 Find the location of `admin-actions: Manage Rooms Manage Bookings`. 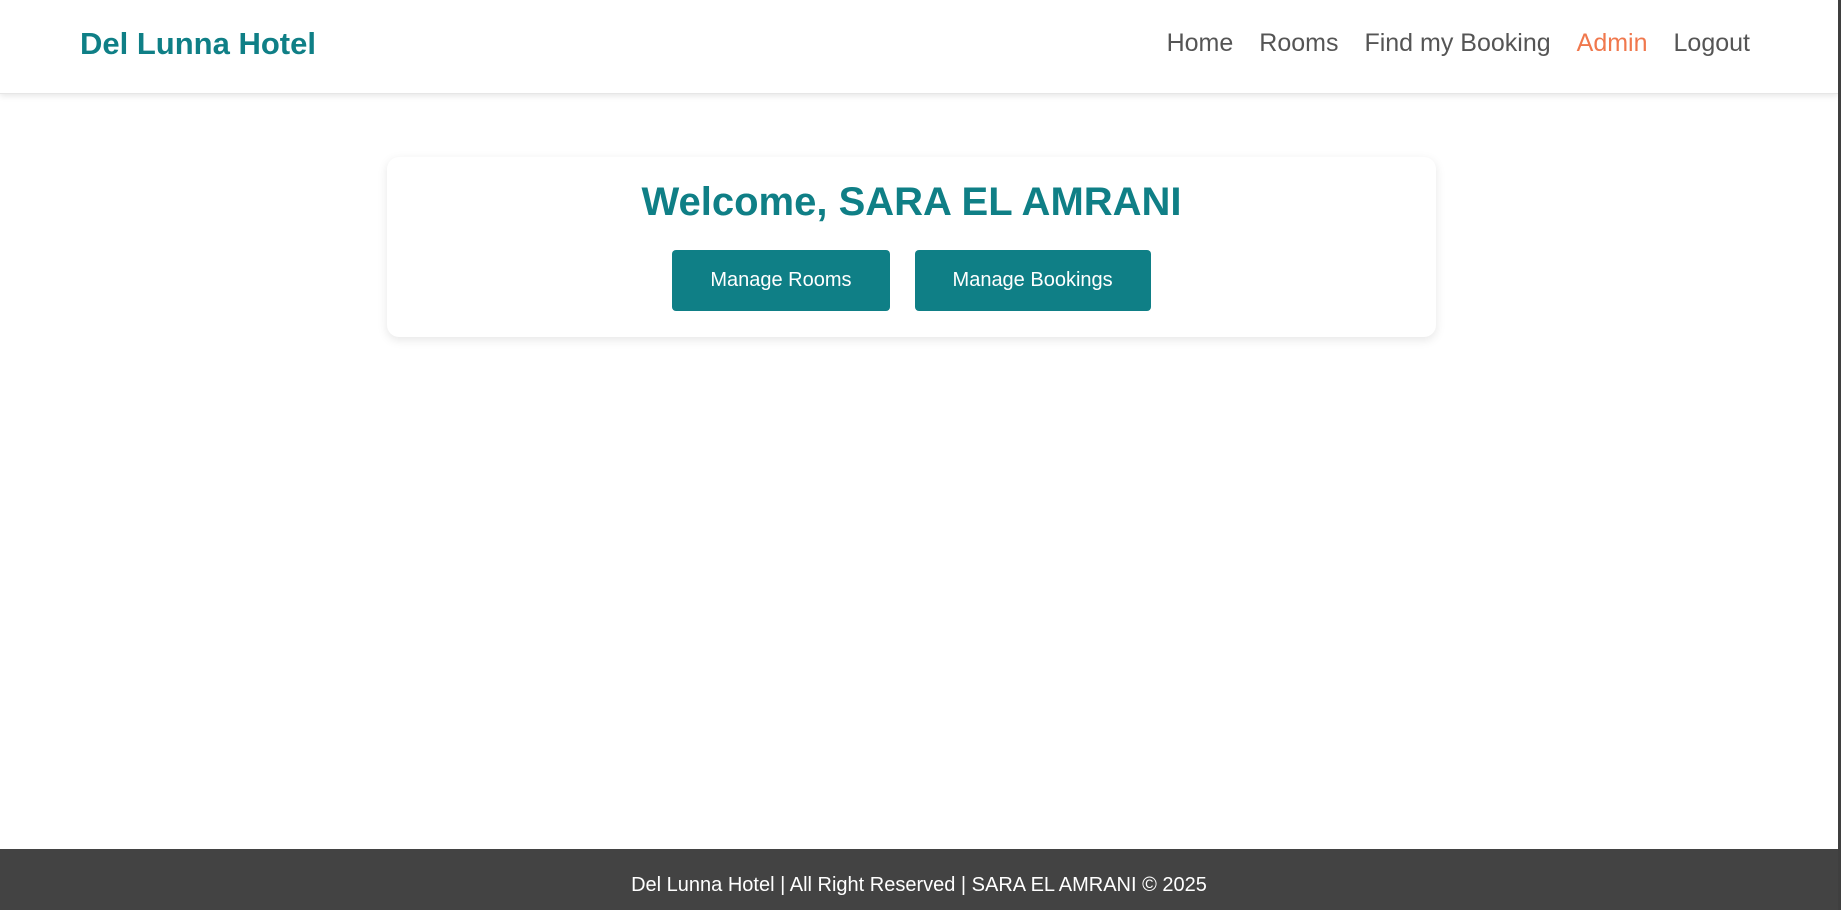

admin-actions: Manage Rooms Manage Bookings is located at coordinates (911, 280).